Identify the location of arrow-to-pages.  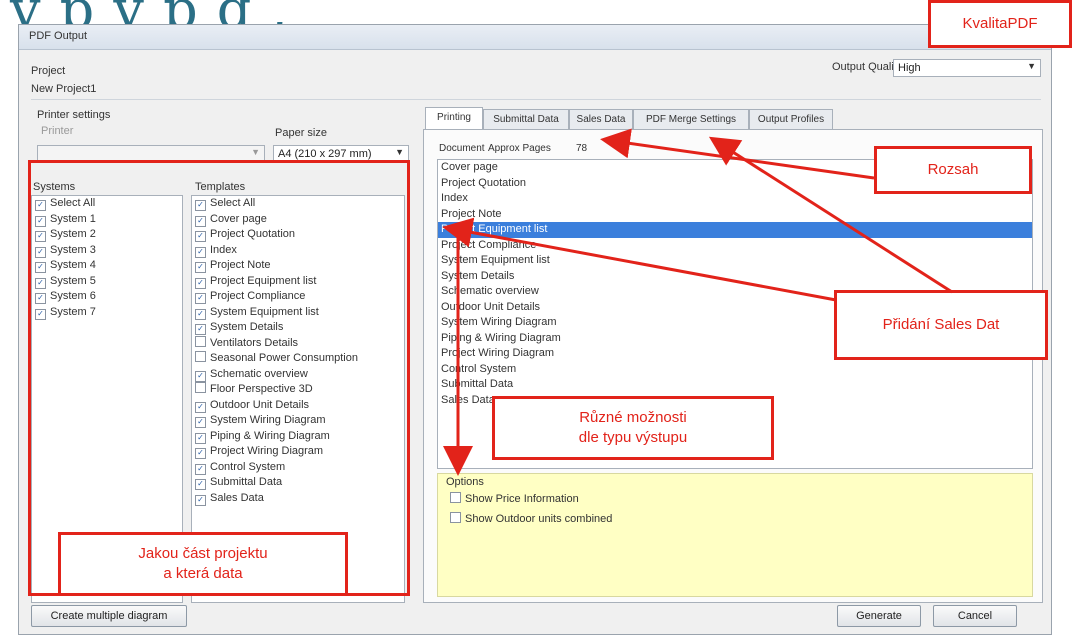
(737, 154).